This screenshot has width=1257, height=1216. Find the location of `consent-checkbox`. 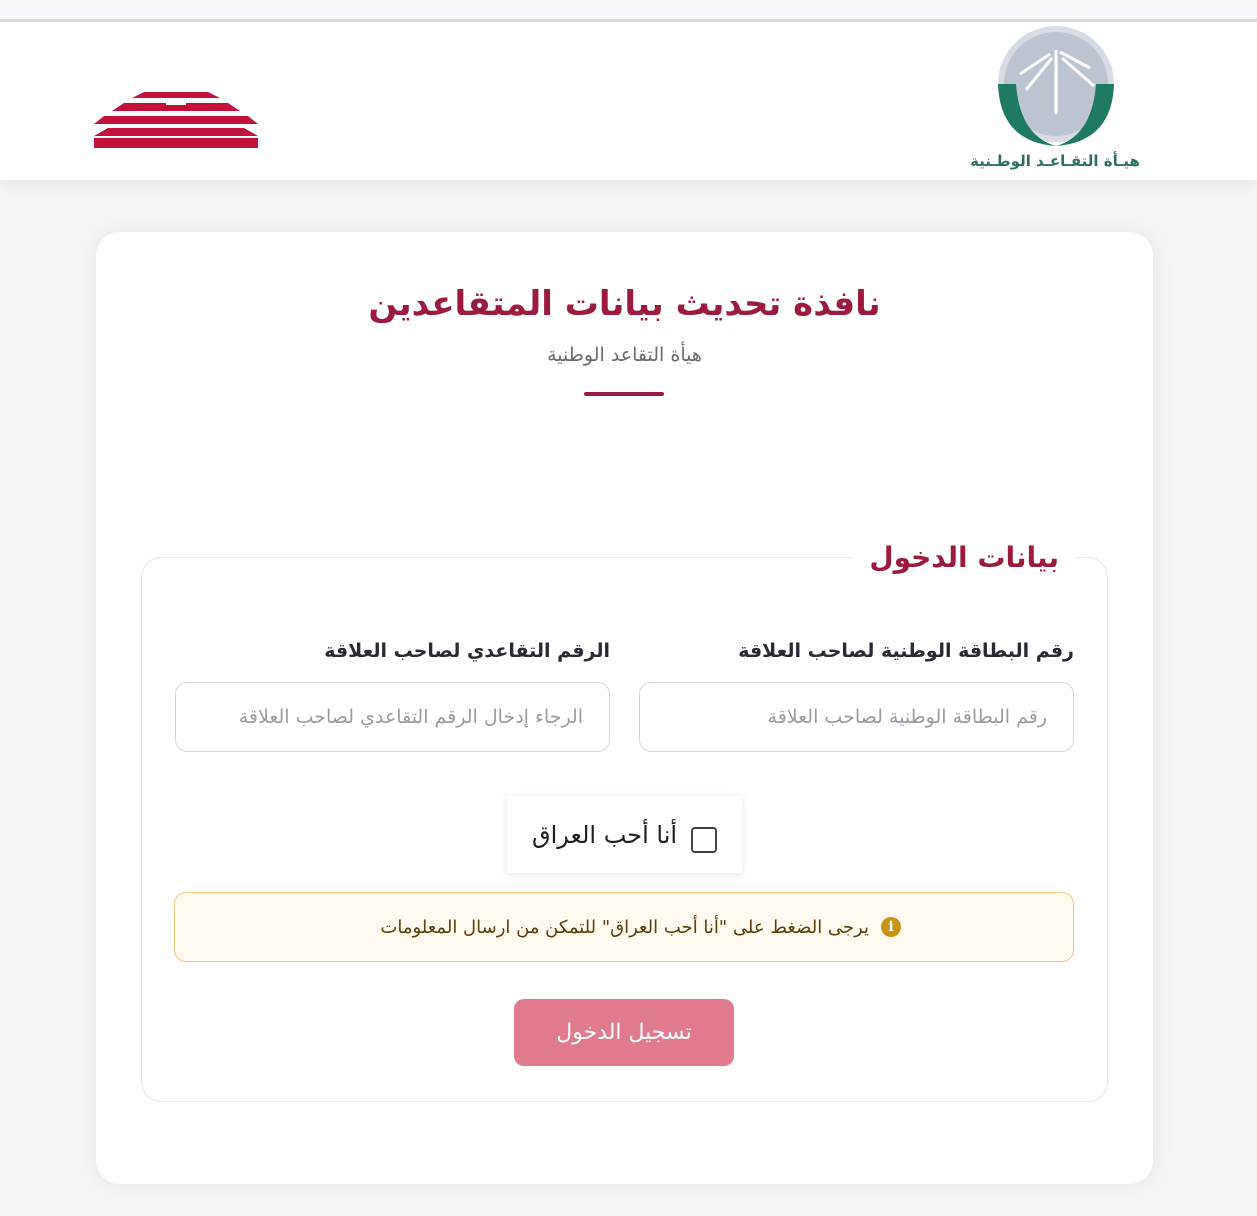

consent-checkbox is located at coordinates (704, 839).